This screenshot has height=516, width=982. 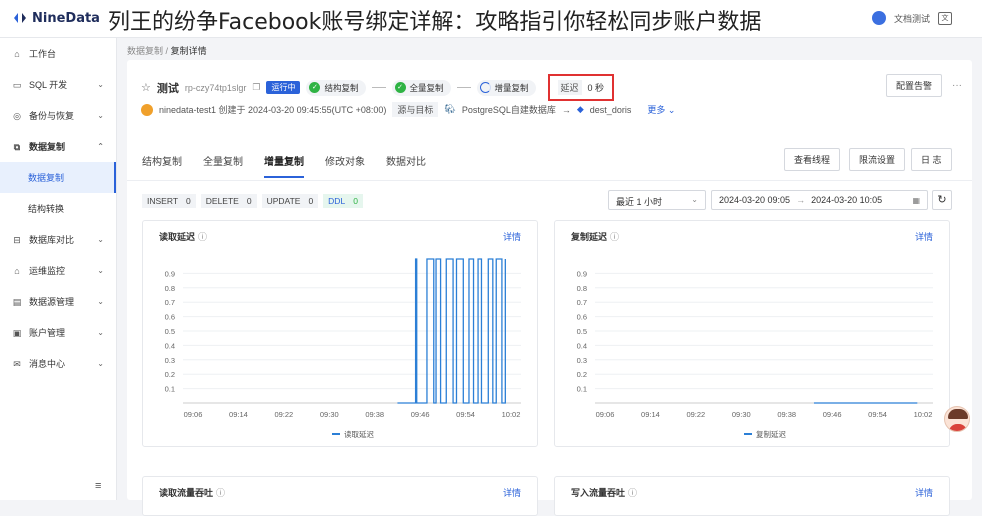 I want to click on tab-incremental-copy: 增量复制, so click(x=284, y=165).